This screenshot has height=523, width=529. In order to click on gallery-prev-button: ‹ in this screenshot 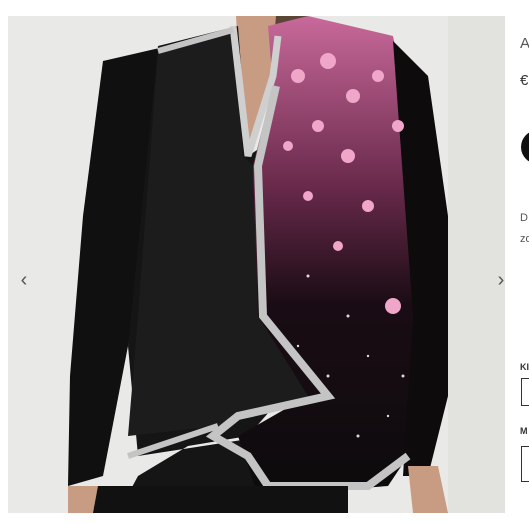, I will do `click(24, 280)`.